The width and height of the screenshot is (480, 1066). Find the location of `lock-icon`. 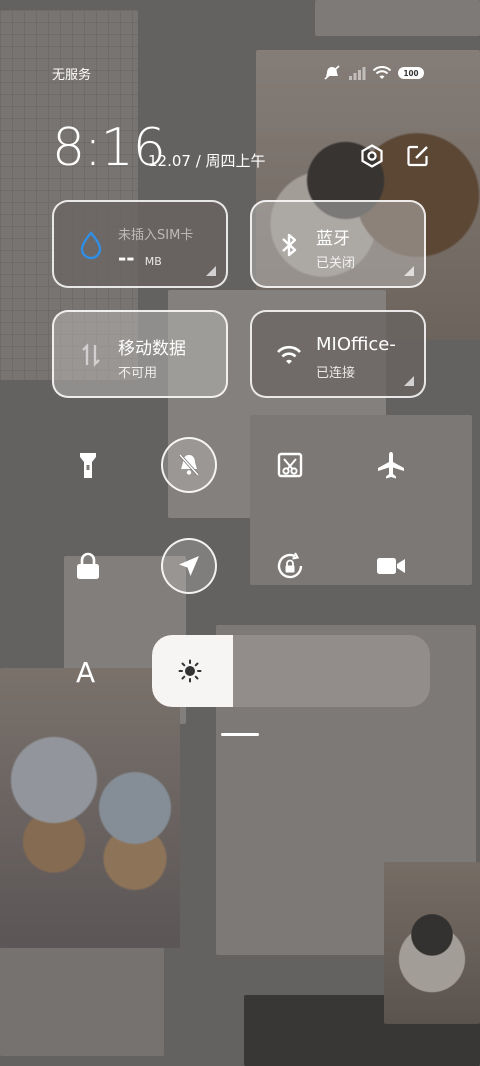

lock-icon is located at coordinates (88, 565).